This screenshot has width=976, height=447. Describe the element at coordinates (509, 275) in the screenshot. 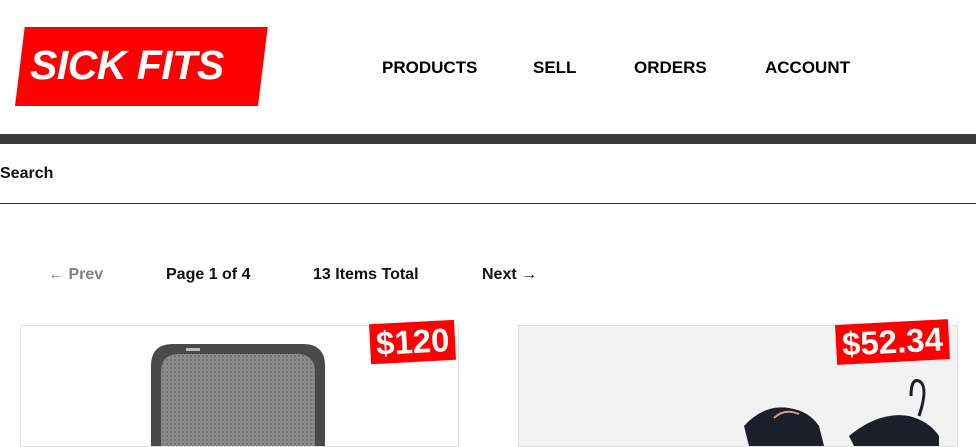

I see `next-link: Next →` at that location.